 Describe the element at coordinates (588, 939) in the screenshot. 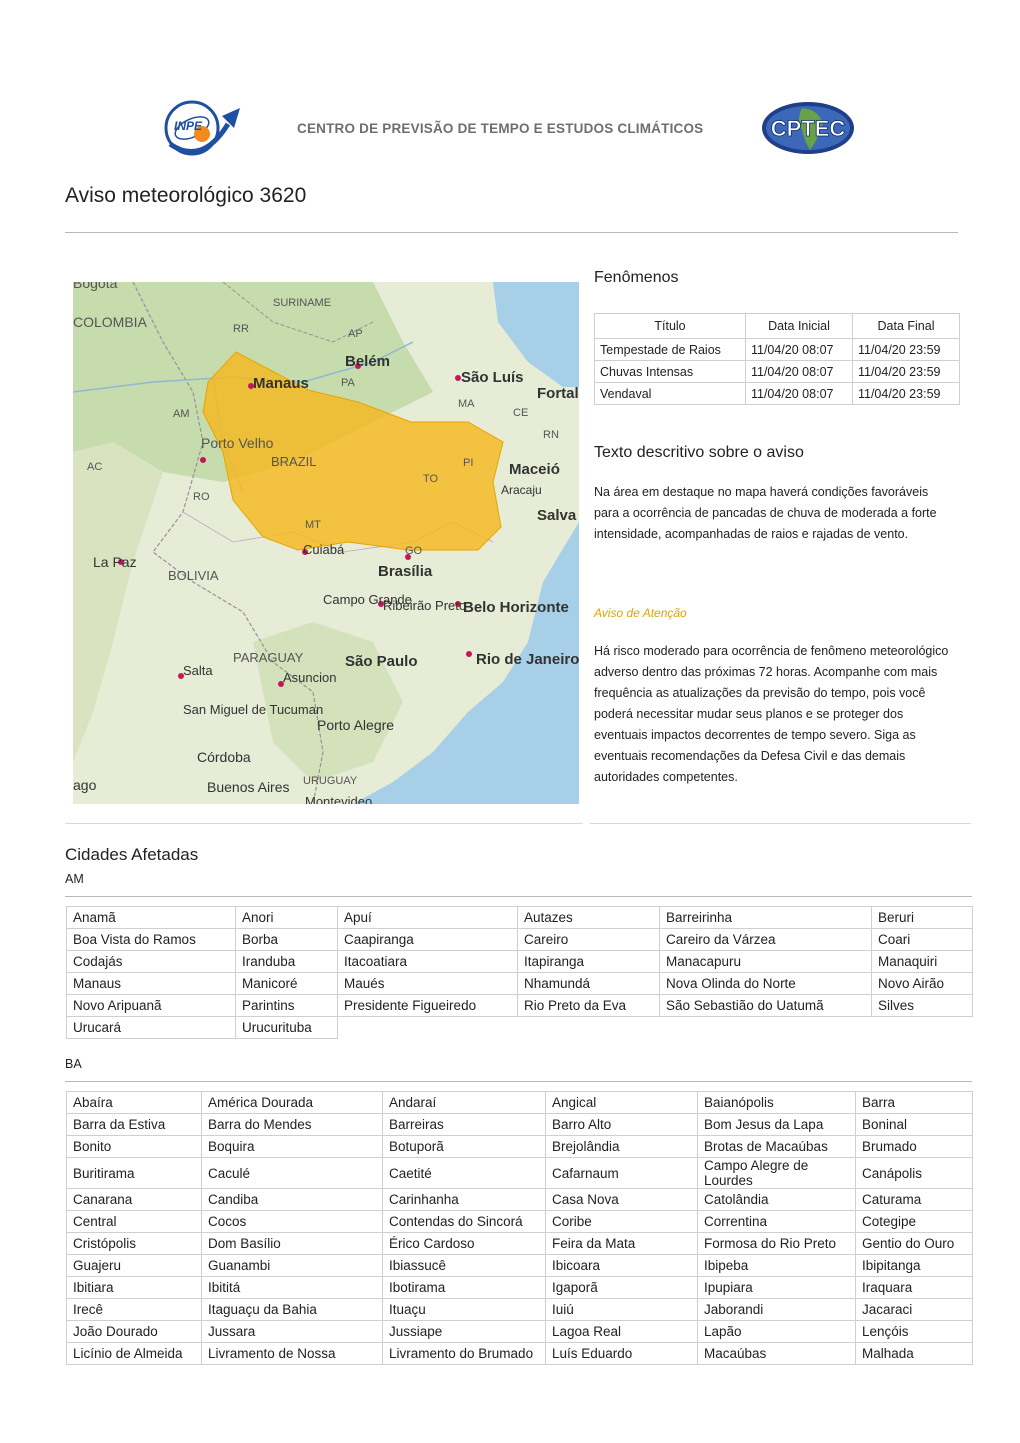

I see `city-cell: Careiro` at that location.